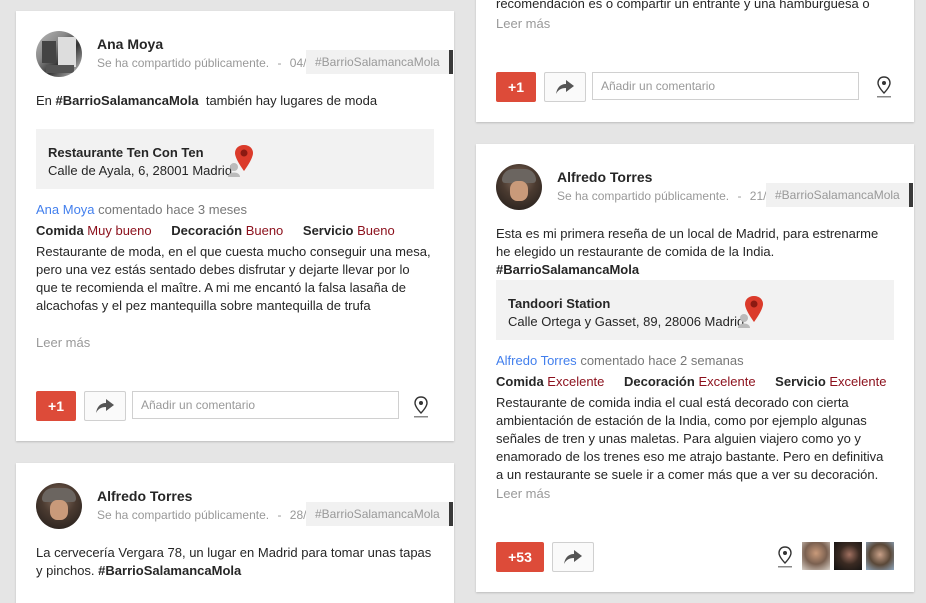 Image resolution: width=926 pixels, height=603 pixels. Describe the element at coordinates (626, 321) in the screenshot. I see `place-address: Calle Ortega y Gasset, 89, 28006 Madrid` at that location.